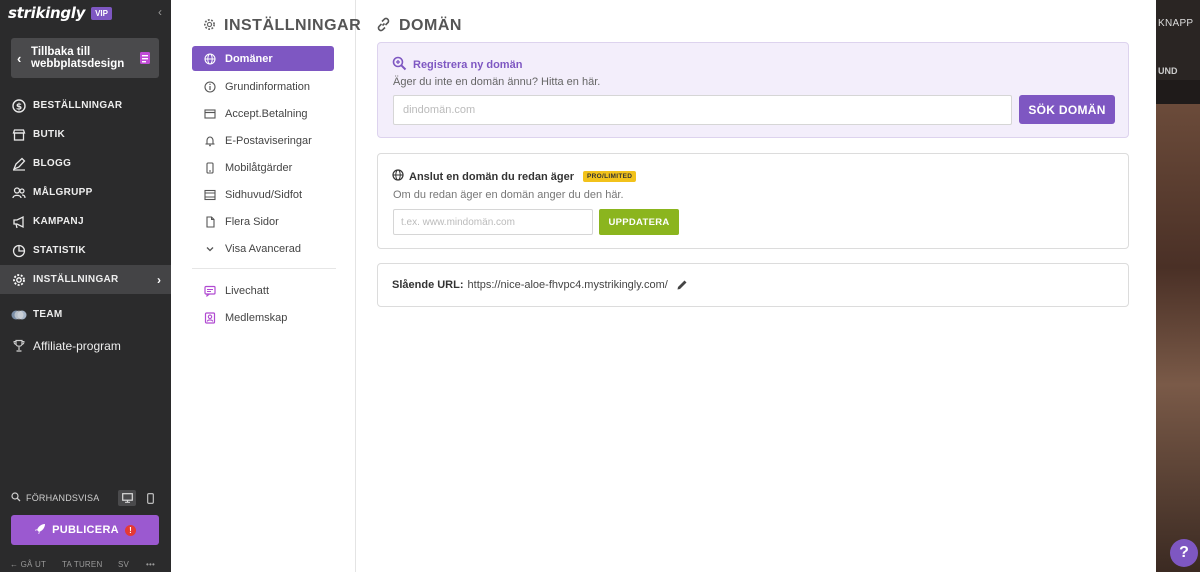 The height and width of the screenshot is (572, 1200). Describe the element at coordinates (702, 110) in the screenshot. I see `domain-search-input` at that location.